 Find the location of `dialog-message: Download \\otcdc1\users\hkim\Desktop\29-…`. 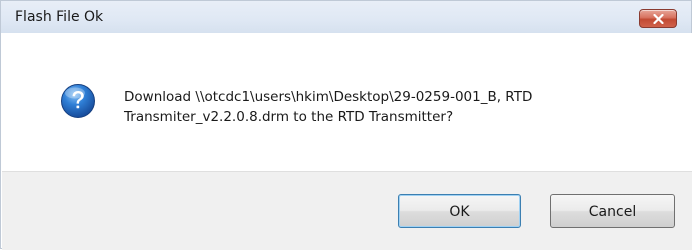

dialog-message: Download \\otcdc1\users\hkim\Desktop\29-… is located at coordinates (328, 107).